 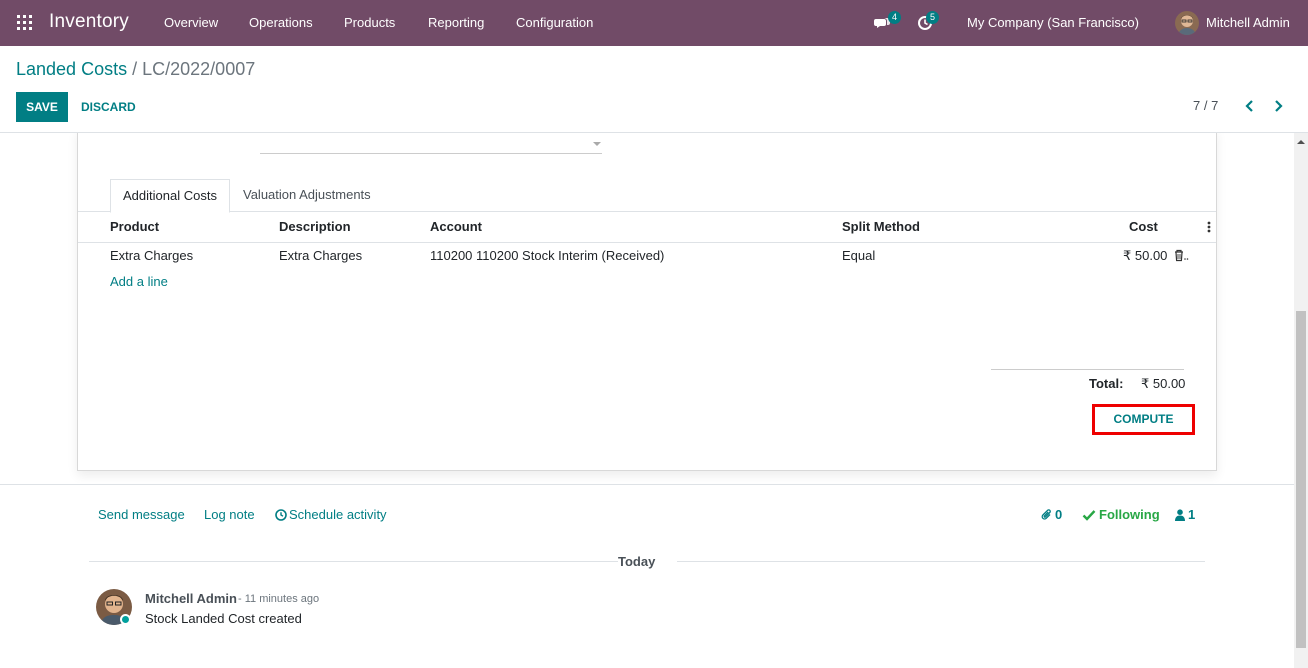 I want to click on company-switcher: My Company (San Francisco), so click(x=1053, y=22).